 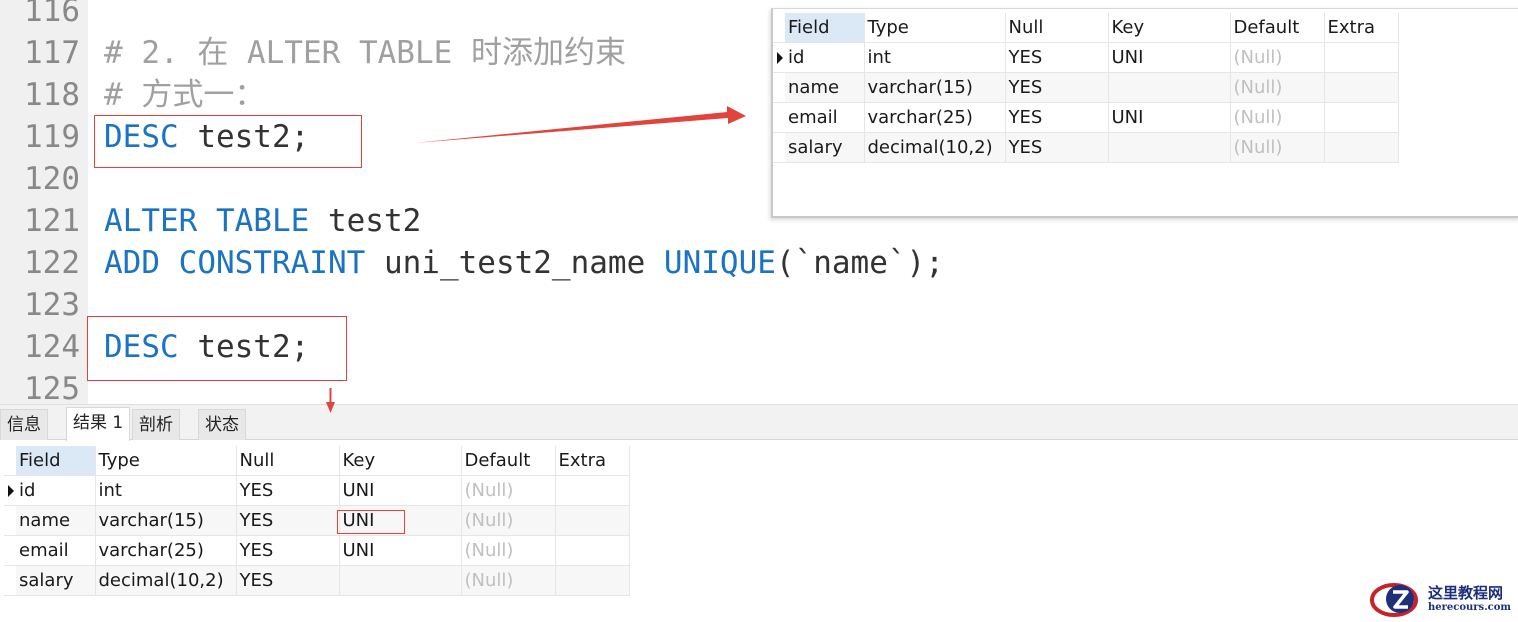 What do you see at coordinates (580, 124) in the screenshot?
I see `arrow-to-popup` at bounding box center [580, 124].